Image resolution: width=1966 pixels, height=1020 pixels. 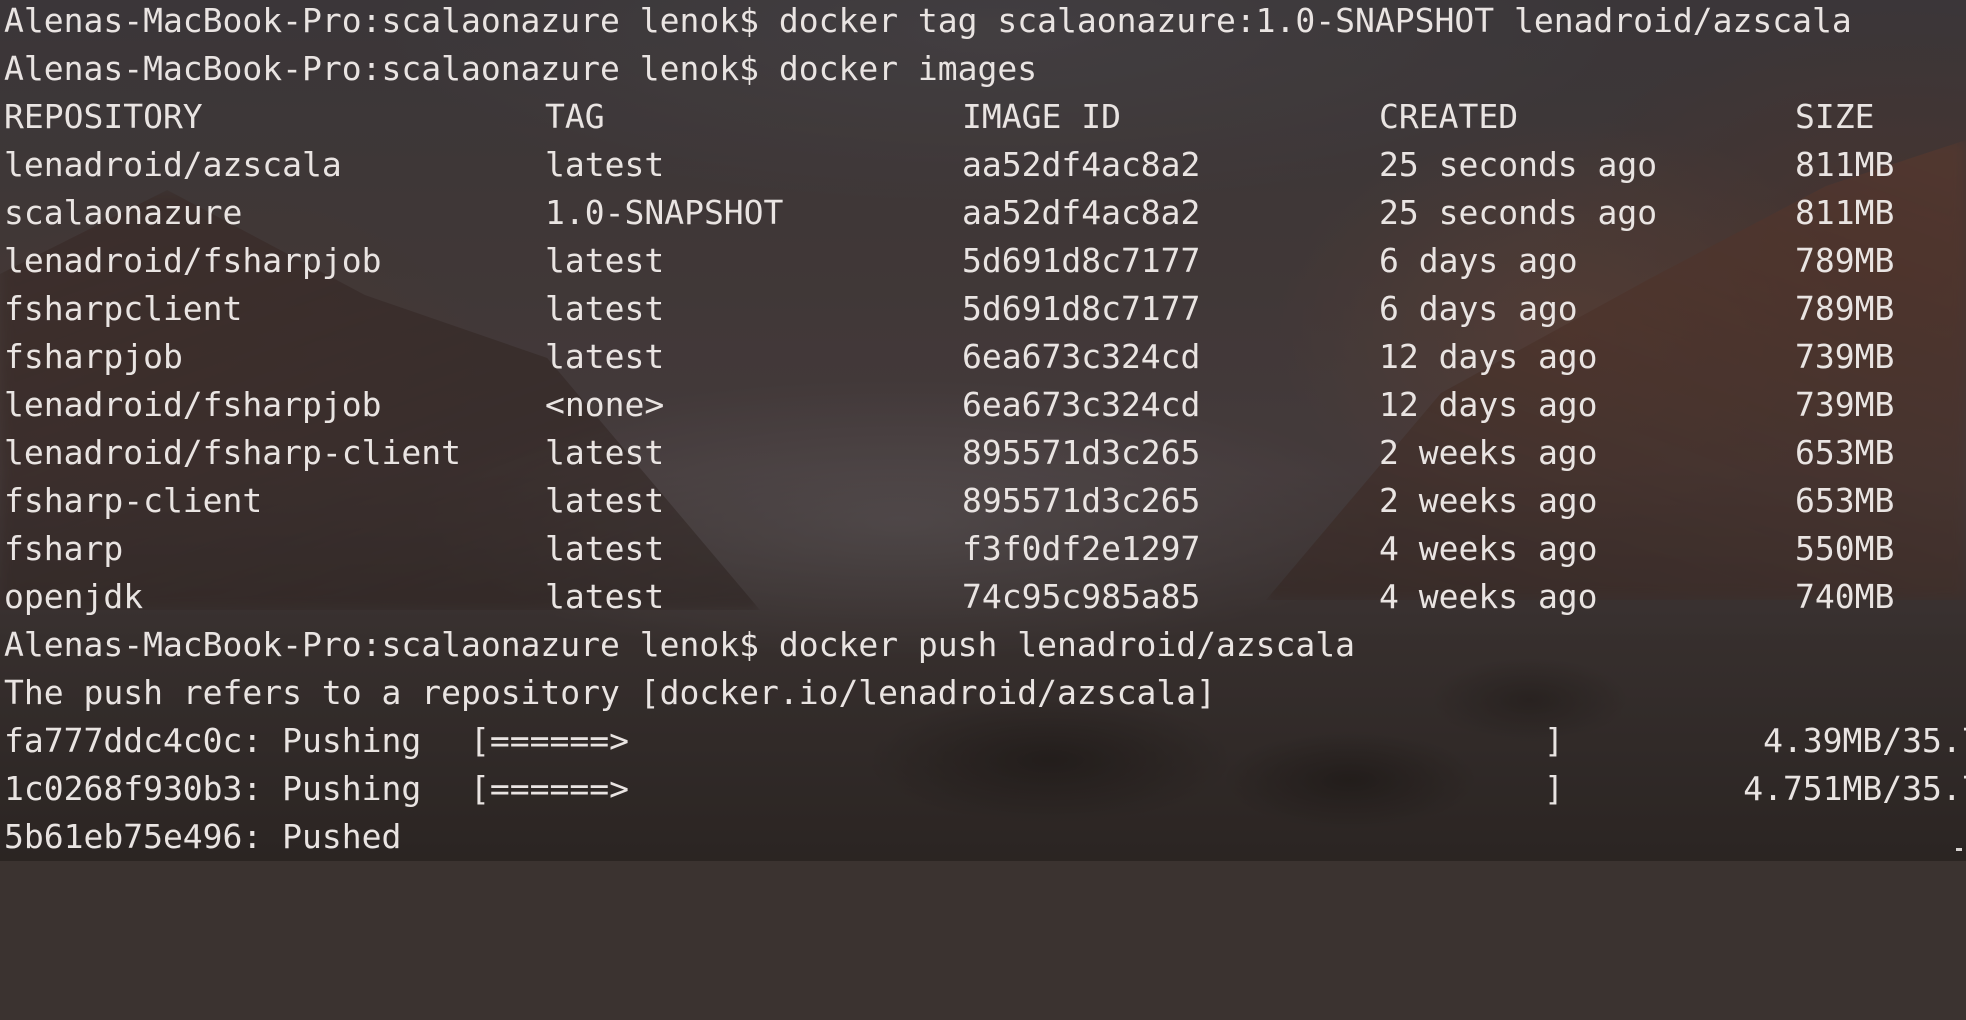 I want to click on layer-id: fa777ddc4c0c, so click(x=123, y=740).